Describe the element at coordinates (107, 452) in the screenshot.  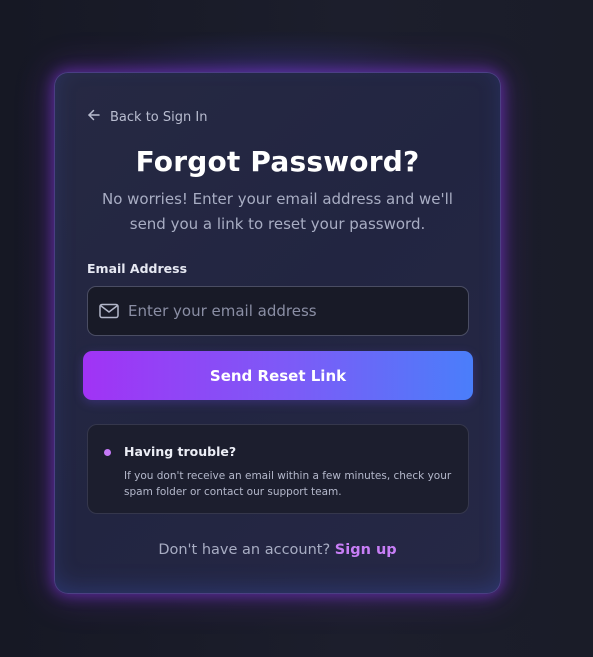
I see `bullet-dot-icon` at that location.